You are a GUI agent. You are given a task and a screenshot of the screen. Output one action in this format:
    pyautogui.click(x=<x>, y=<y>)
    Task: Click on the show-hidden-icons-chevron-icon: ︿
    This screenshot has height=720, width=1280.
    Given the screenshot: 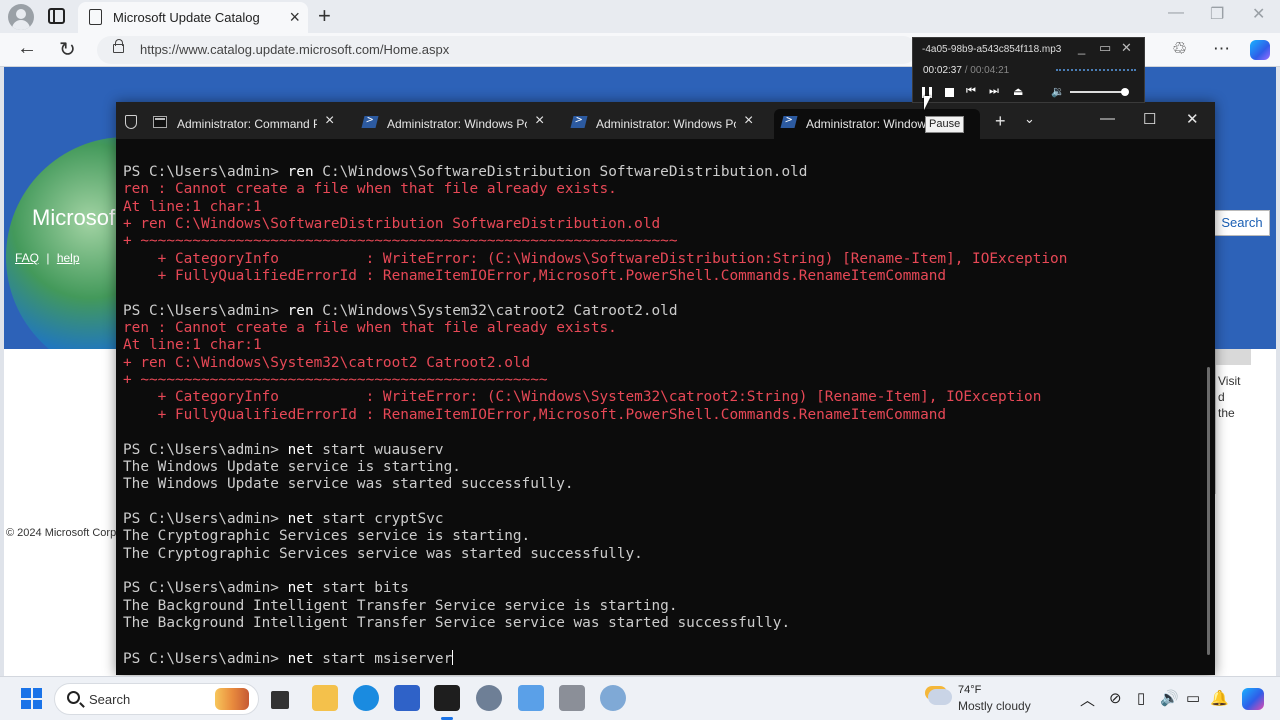 What is the action you would take?
    pyautogui.click(x=1087, y=699)
    